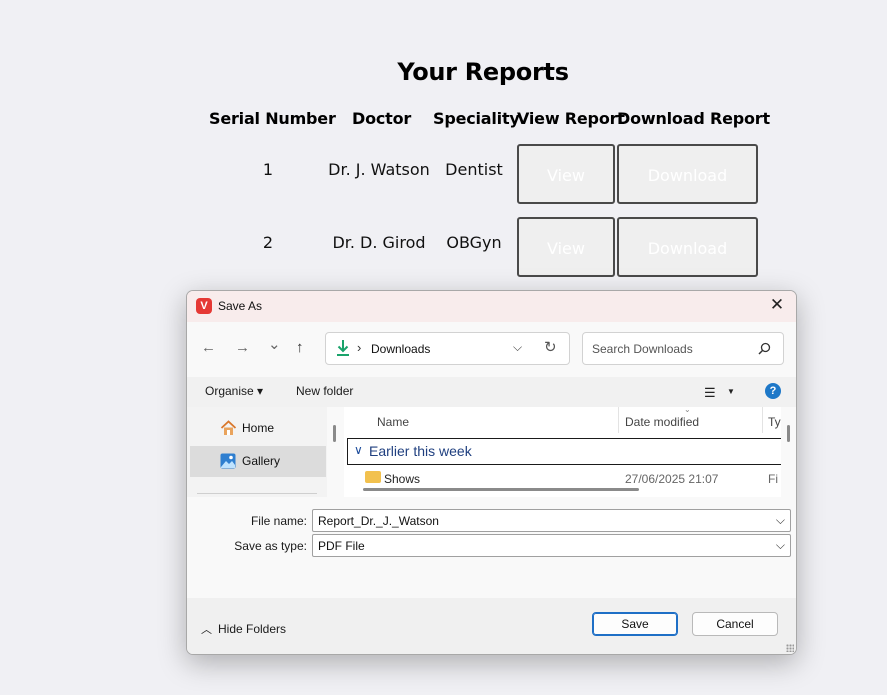 This screenshot has height=695, width=887. What do you see at coordinates (402, 479) in the screenshot?
I see `file-name: Shows` at bounding box center [402, 479].